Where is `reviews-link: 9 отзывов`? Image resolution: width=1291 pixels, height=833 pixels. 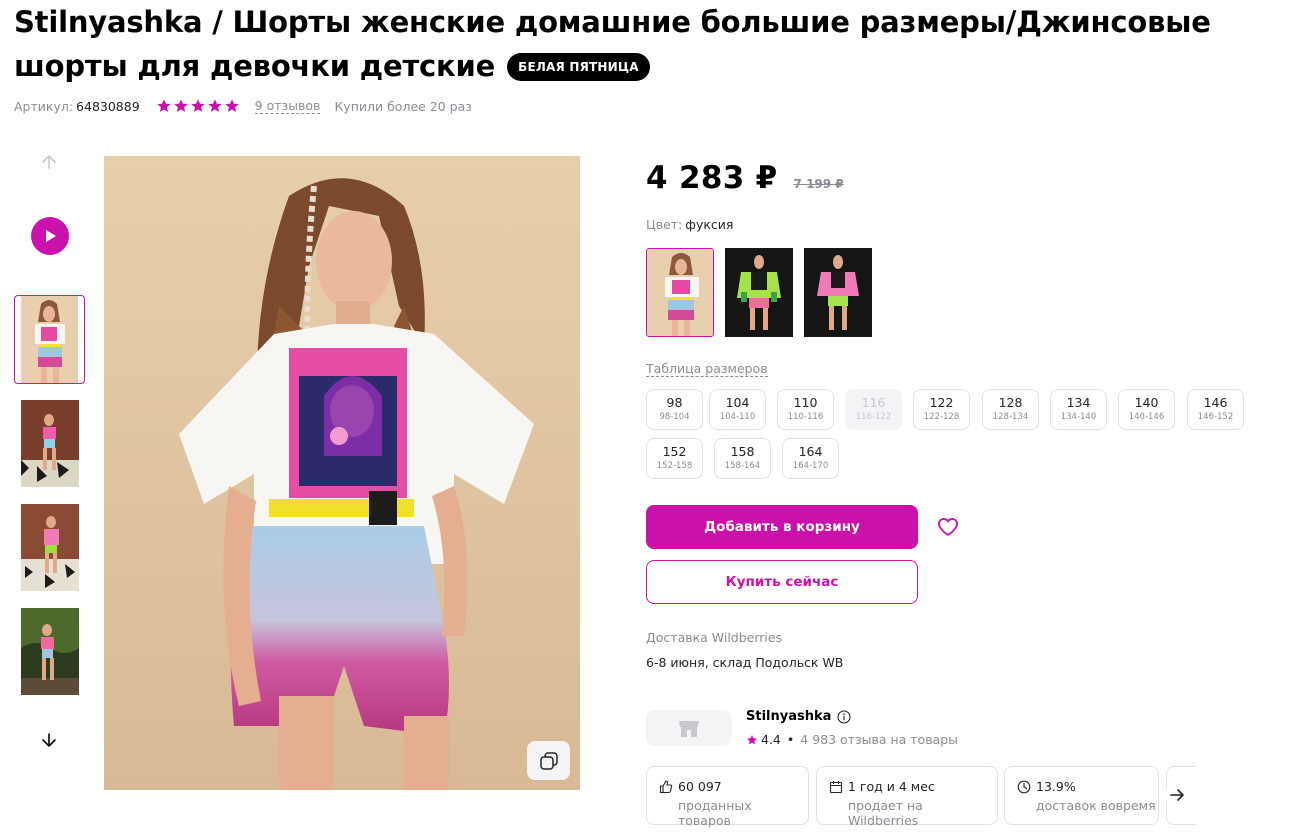
reviews-link: 9 отзывов is located at coordinates (287, 106).